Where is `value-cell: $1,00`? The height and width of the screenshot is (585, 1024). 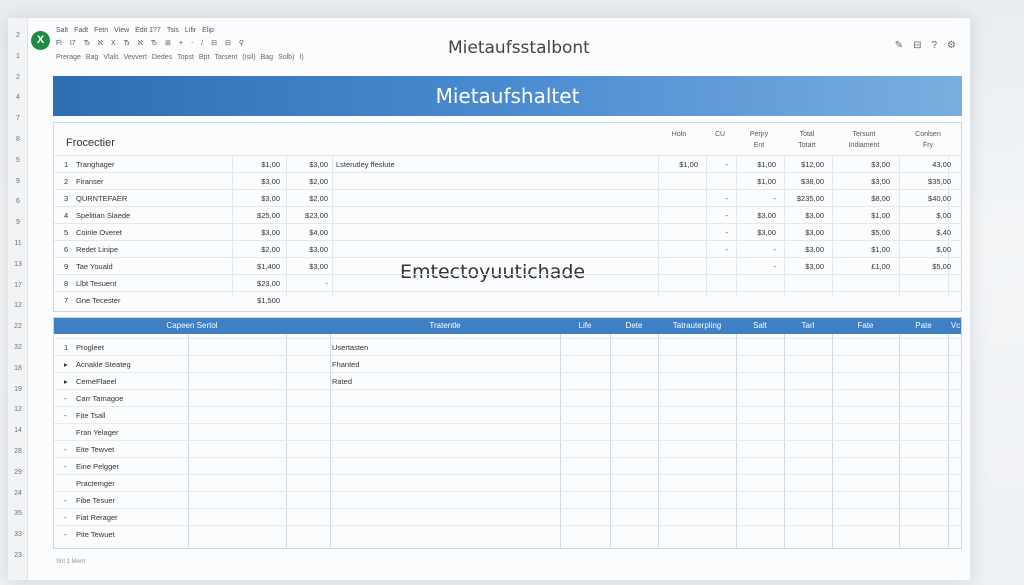 value-cell: $1,00 is located at coordinates (766, 164).